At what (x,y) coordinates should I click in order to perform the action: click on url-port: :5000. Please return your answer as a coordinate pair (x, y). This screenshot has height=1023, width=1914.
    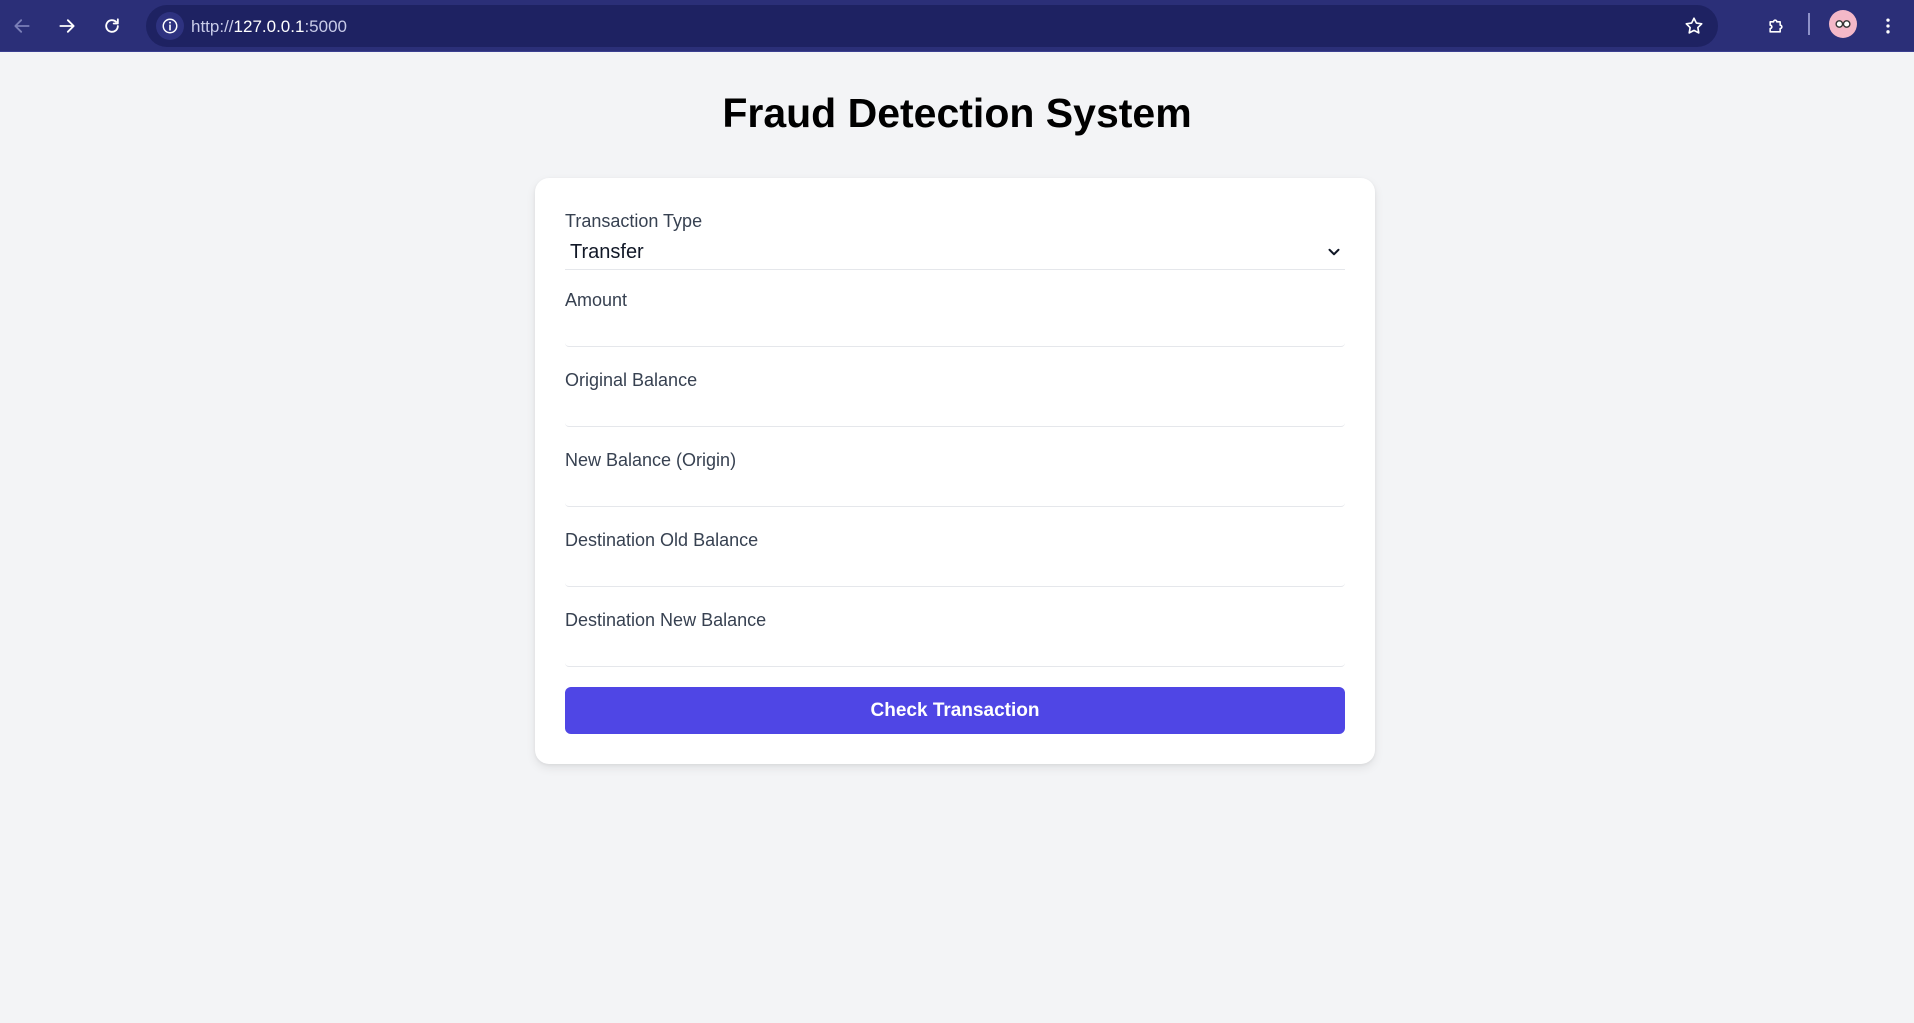
    Looking at the image, I should click on (325, 26).